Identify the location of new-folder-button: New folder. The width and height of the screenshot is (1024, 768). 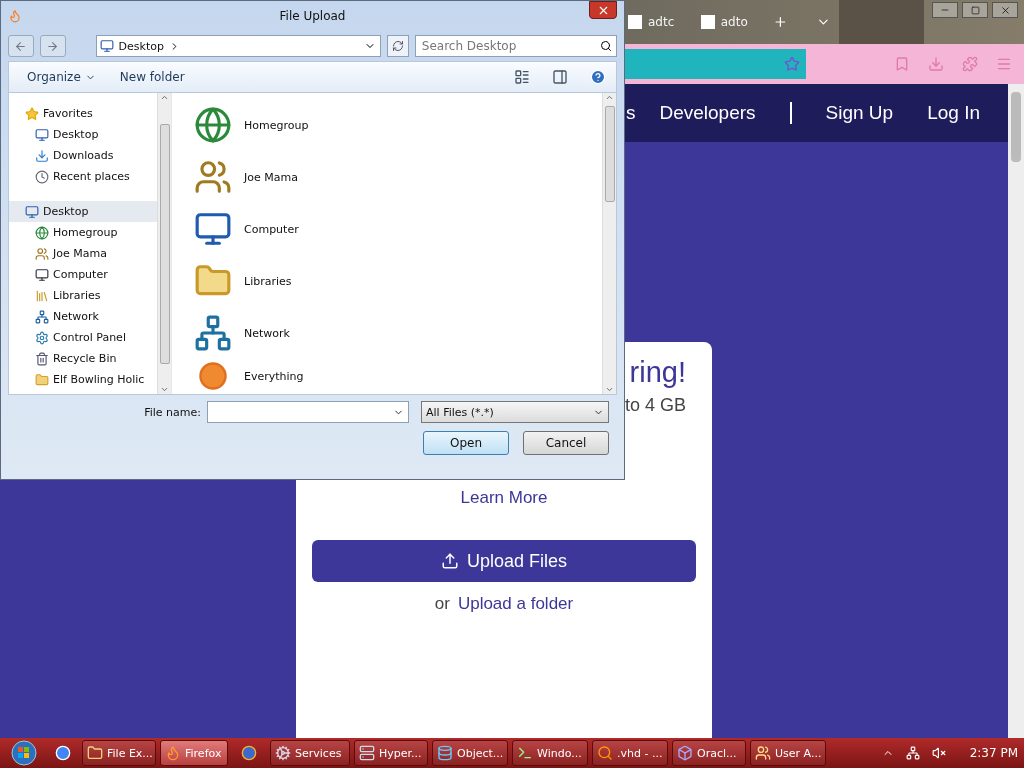
(152, 77).